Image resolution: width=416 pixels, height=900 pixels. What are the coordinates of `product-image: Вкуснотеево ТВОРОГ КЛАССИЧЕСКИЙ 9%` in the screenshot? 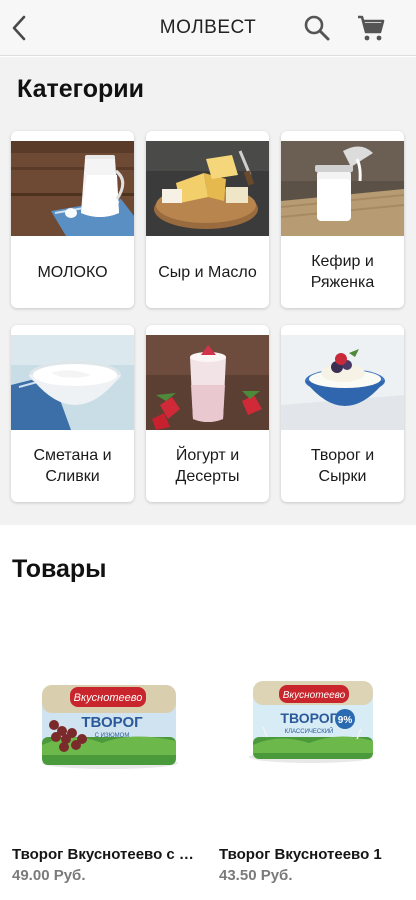 It's located at (314, 730).